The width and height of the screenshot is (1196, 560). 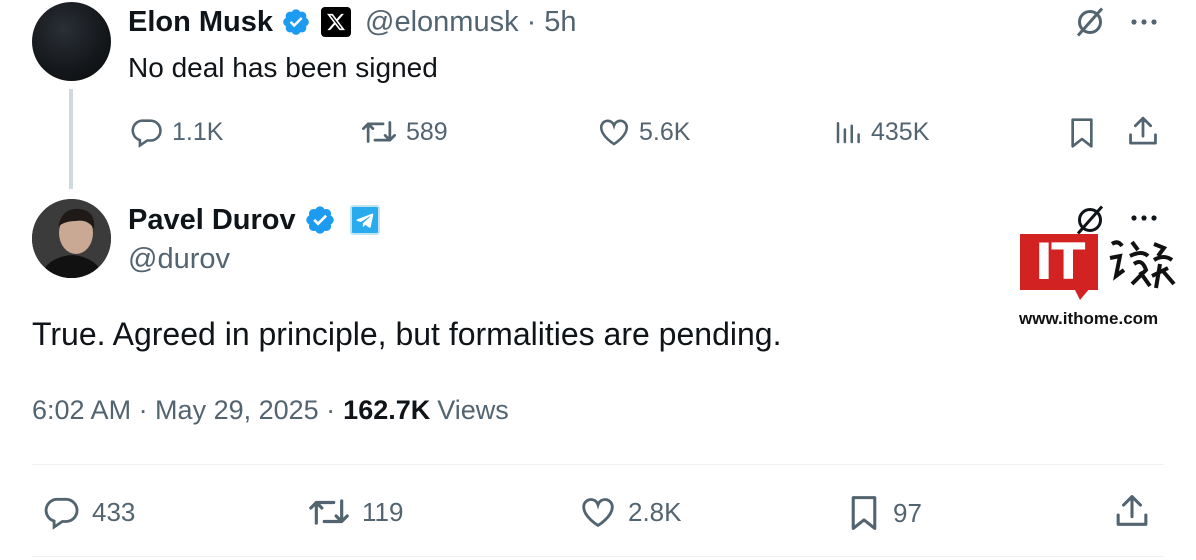 What do you see at coordinates (200, 22) in the screenshot?
I see `author-name: Elon Musk` at bounding box center [200, 22].